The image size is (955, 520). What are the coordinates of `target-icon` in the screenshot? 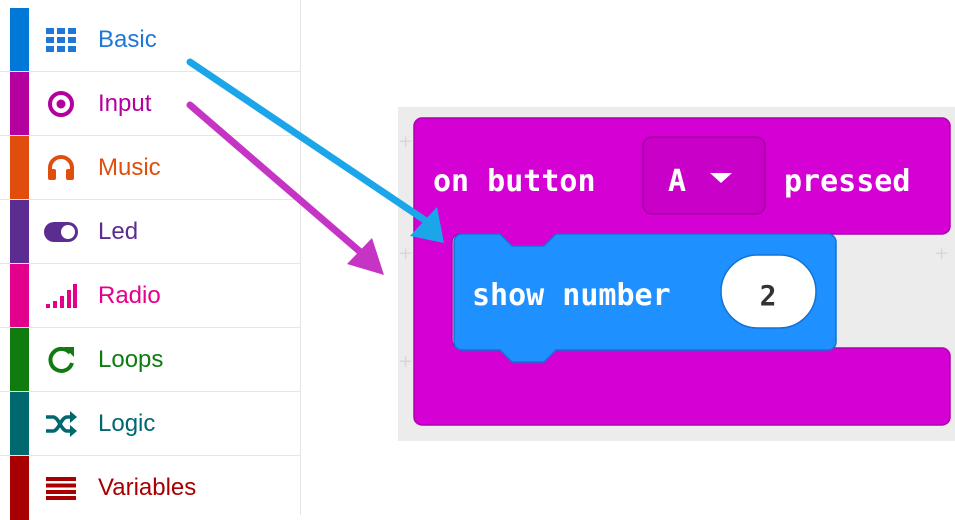 It's located at (61, 104).